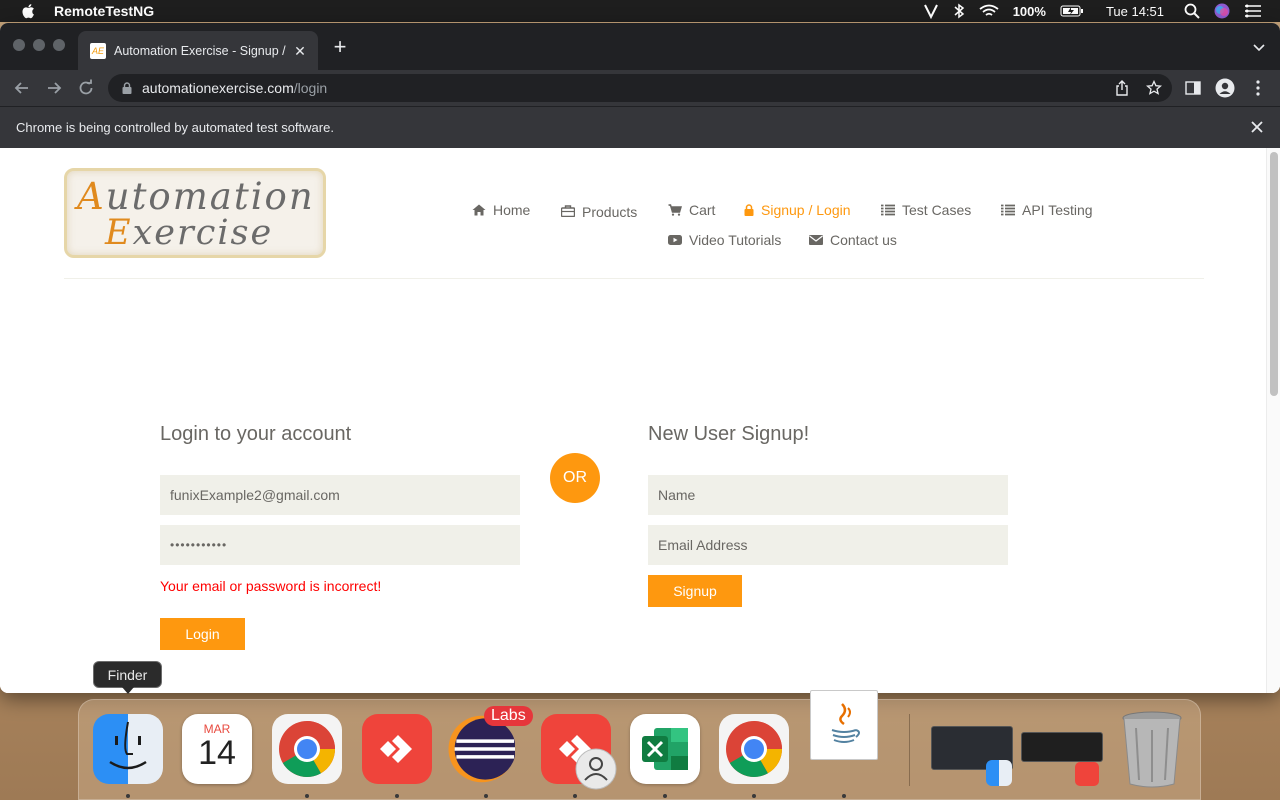 The width and height of the screenshot is (1280, 800). Describe the element at coordinates (640, 11) in the screenshot. I see `macos-menubar: RemoteTestNG 100% Tue 14:51` at that location.